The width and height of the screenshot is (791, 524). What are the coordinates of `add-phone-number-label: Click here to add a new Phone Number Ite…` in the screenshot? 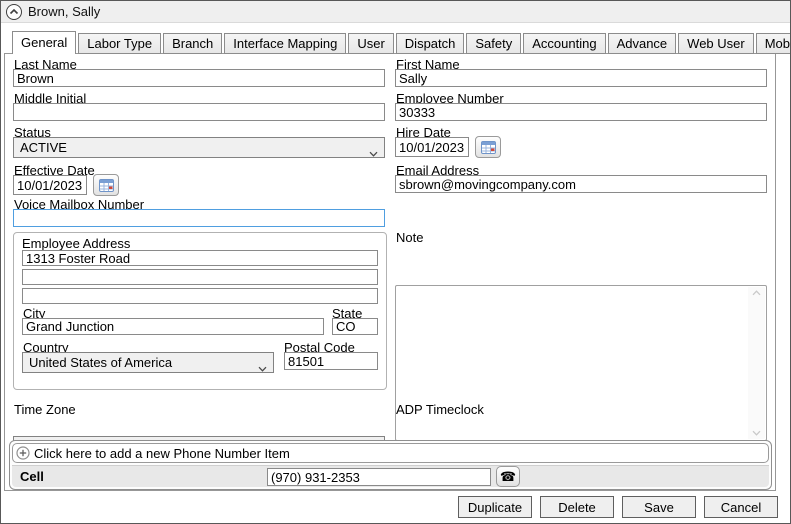 It's located at (162, 453).